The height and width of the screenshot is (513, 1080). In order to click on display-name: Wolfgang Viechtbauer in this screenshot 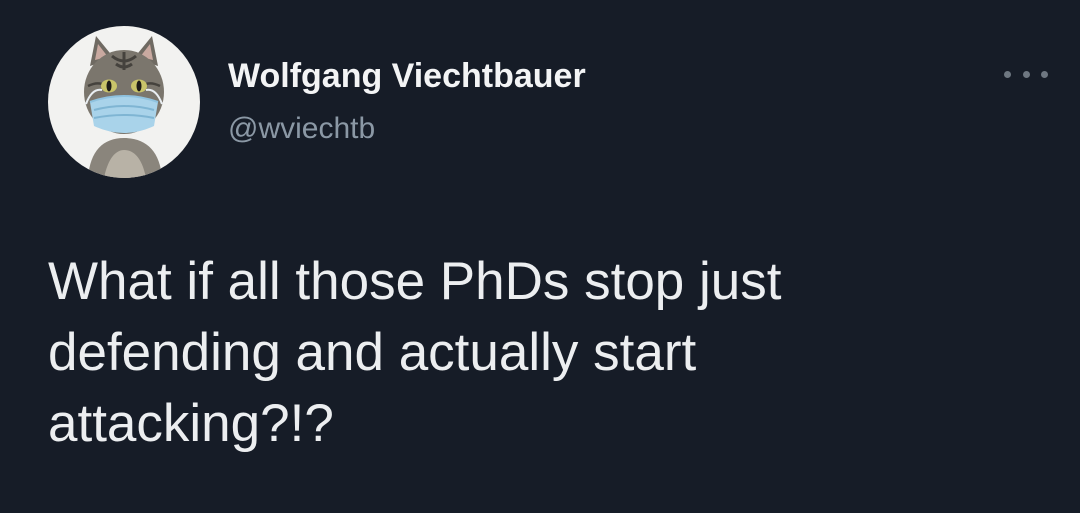, I will do `click(407, 76)`.